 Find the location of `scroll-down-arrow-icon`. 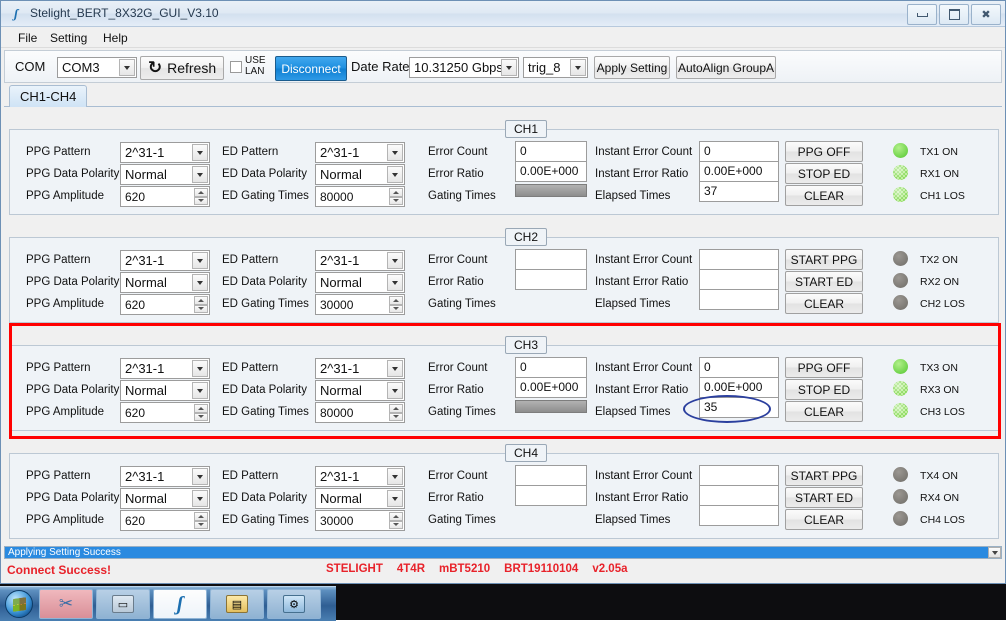

scroll-down-arrow-icon is located at coordinates (994, 552).